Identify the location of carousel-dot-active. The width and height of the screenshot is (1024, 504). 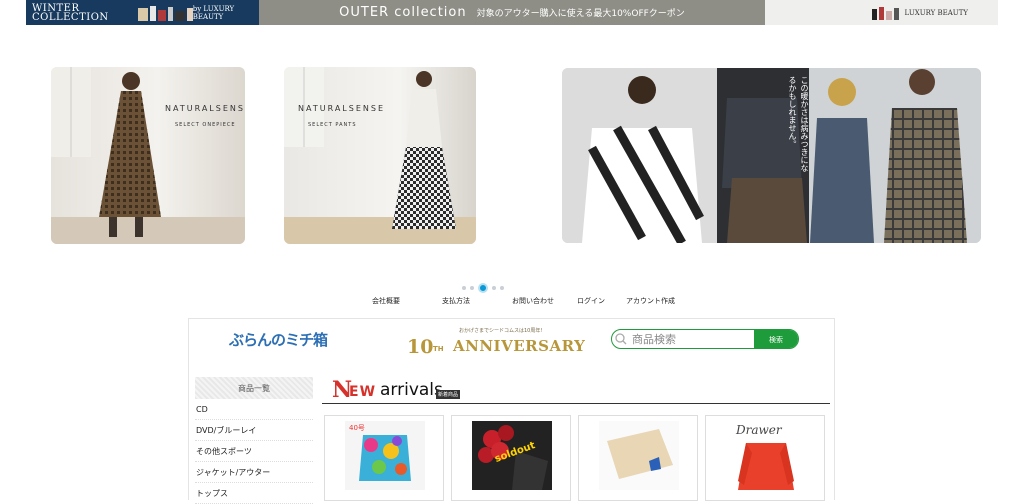
(483, 288).